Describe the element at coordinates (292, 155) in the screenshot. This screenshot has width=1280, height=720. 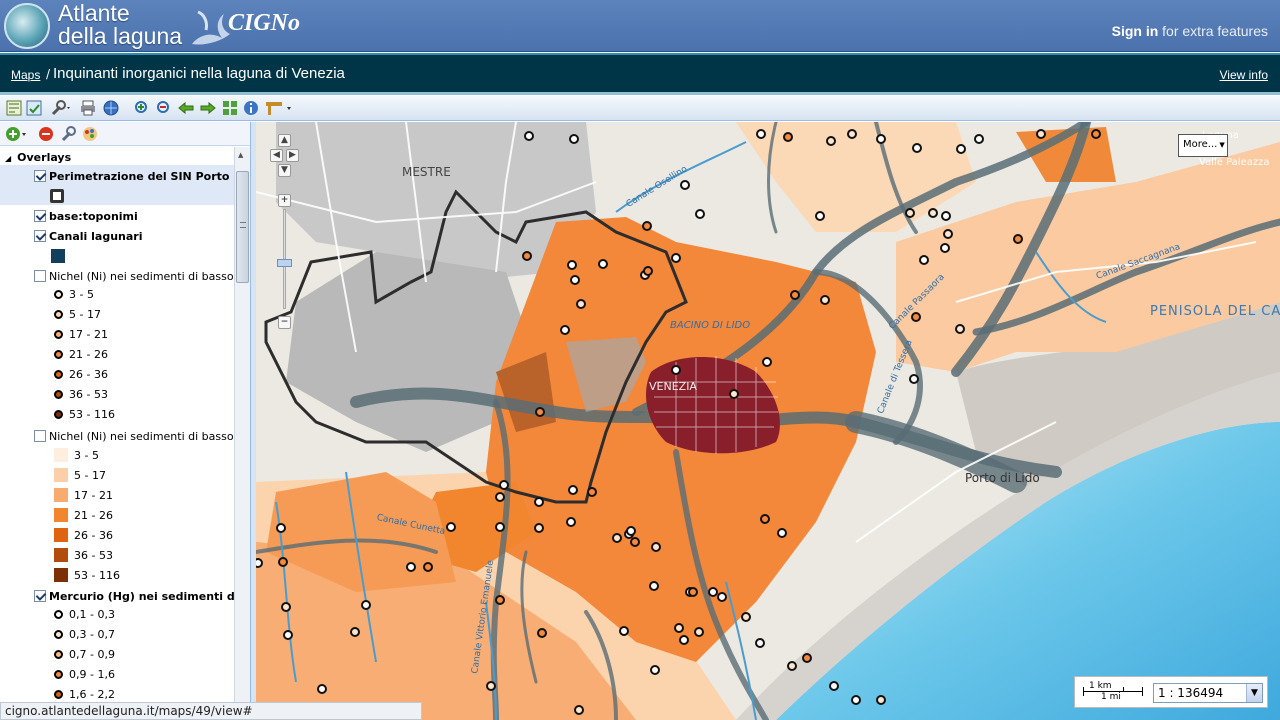
I see `pan-right-button: ▶` at that location.